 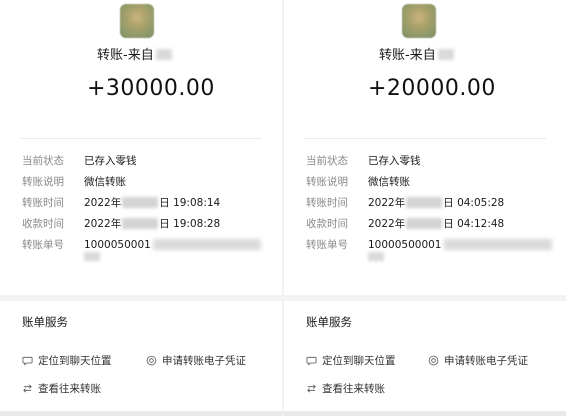 I want to click on detail-value: 2022年日 19:08:28, so click(x=152, y=224).